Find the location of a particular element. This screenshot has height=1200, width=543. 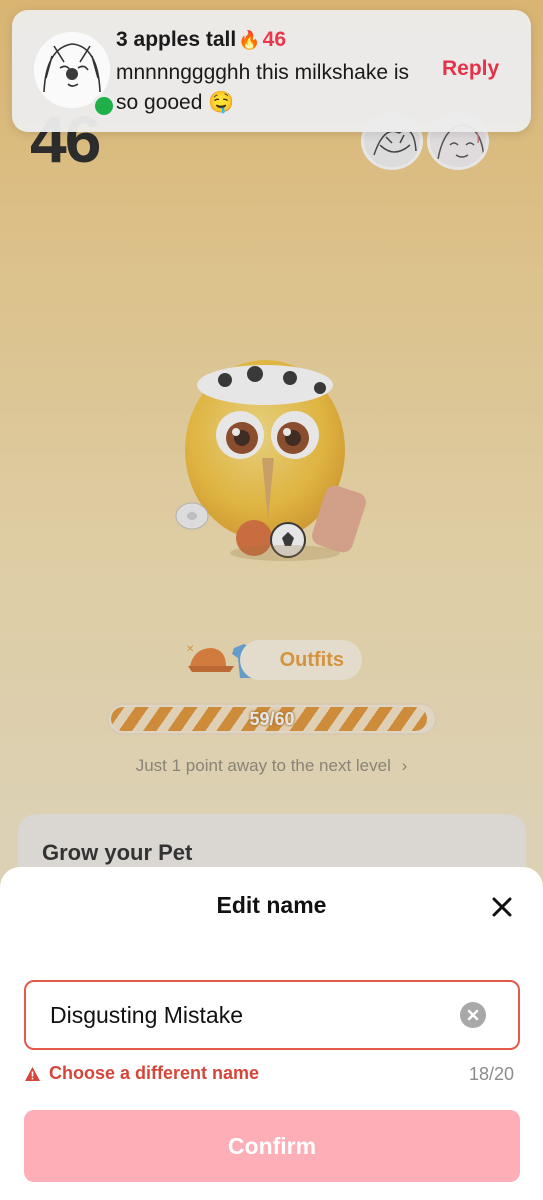

notification-title: 3 apples tall 🔥 46 is located at coordinates (201, 40).